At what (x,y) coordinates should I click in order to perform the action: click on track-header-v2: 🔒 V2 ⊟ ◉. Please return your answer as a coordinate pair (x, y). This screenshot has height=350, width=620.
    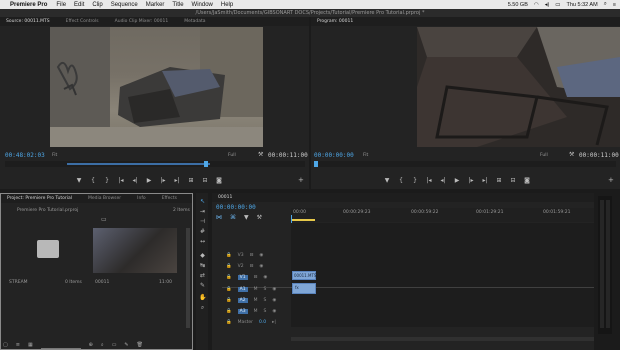
    Looking at the image, I should click on (258, 266).